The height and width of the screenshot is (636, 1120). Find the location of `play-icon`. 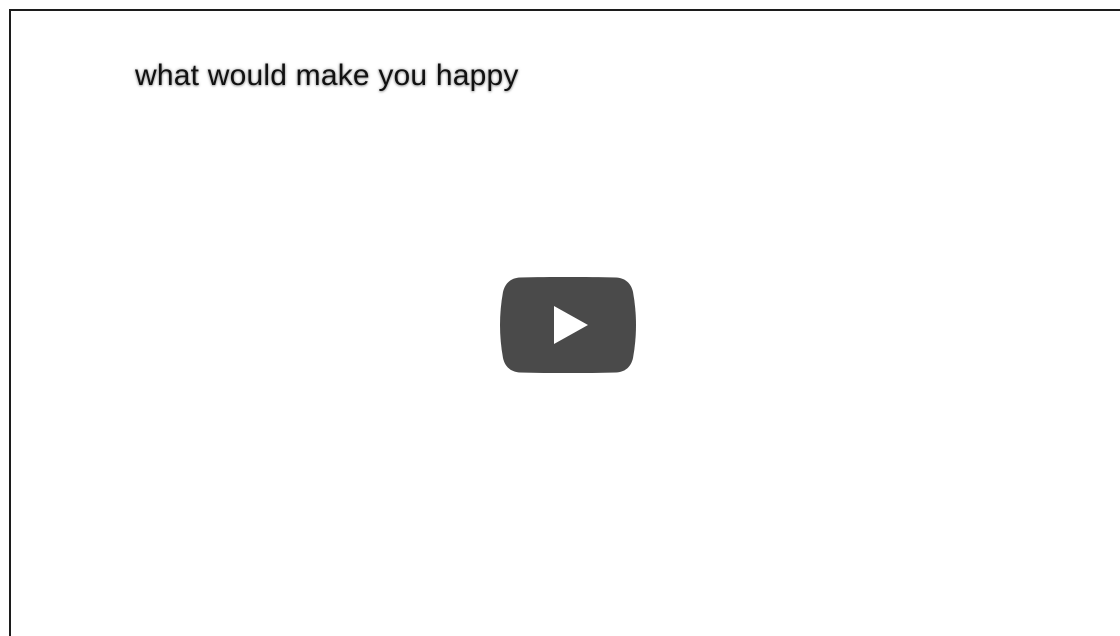

play-icon is located at coordinates (568, 325).